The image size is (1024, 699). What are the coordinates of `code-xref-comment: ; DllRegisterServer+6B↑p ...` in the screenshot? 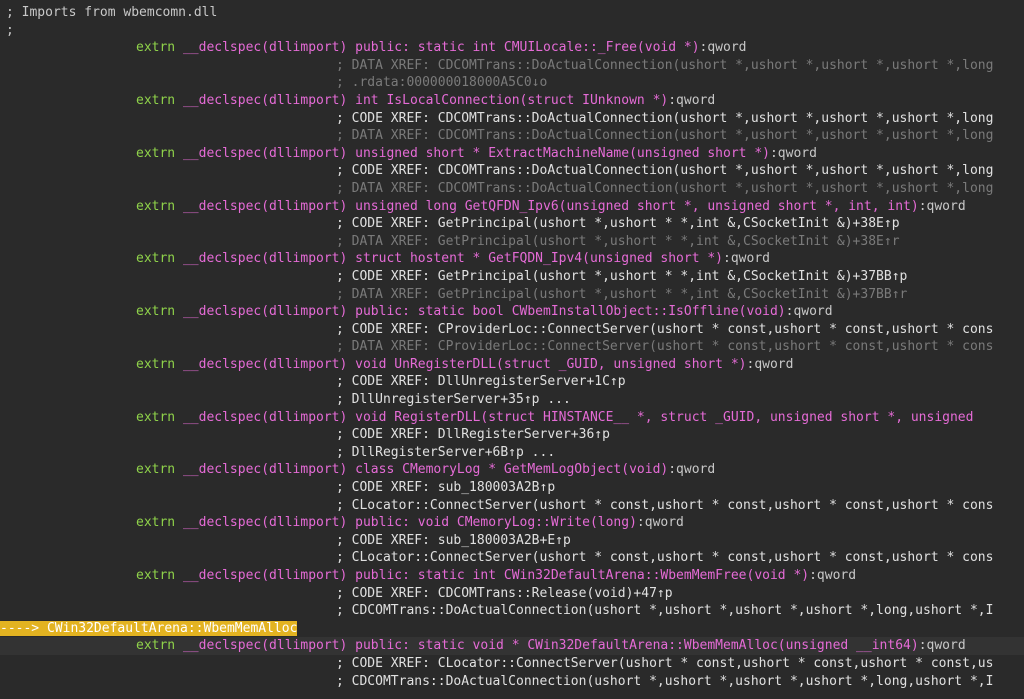 It's located at (445, 452).